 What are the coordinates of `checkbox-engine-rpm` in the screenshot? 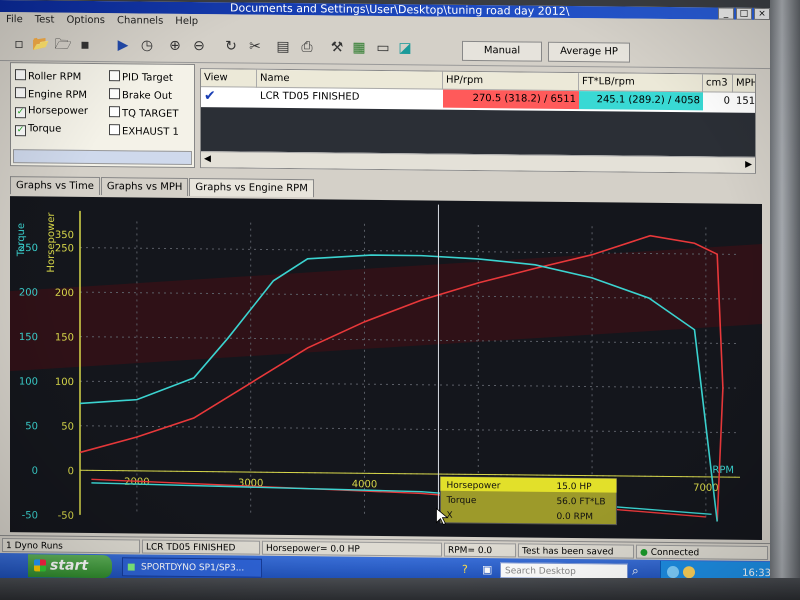 It's located at (20, 93).